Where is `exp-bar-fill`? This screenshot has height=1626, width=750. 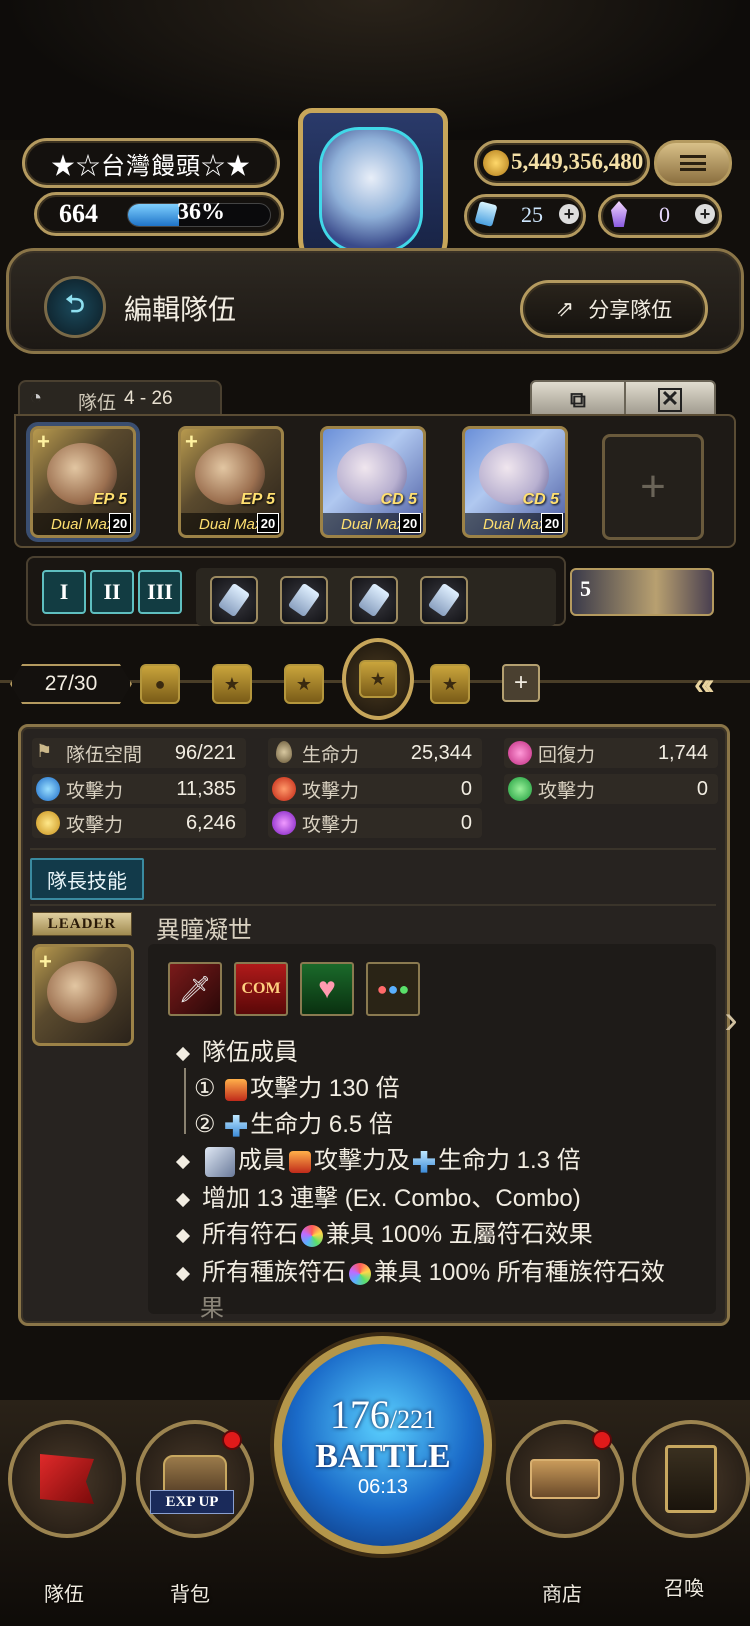
exp-bar-fill is located at coordinates (154, 215).